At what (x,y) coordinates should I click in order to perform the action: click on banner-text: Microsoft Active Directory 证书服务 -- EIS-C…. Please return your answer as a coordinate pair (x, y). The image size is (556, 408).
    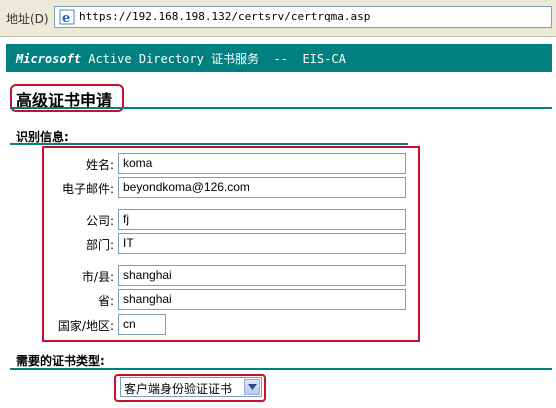
    Looking at the image, I should click on (181, 58).